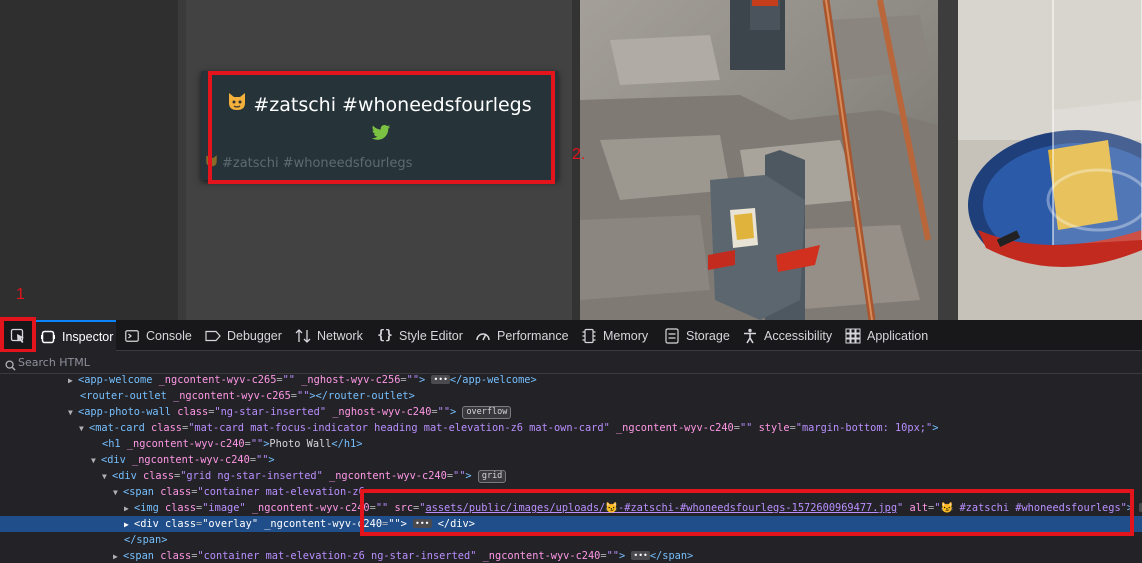  I want to click on storage-icon, so click(672, 335).